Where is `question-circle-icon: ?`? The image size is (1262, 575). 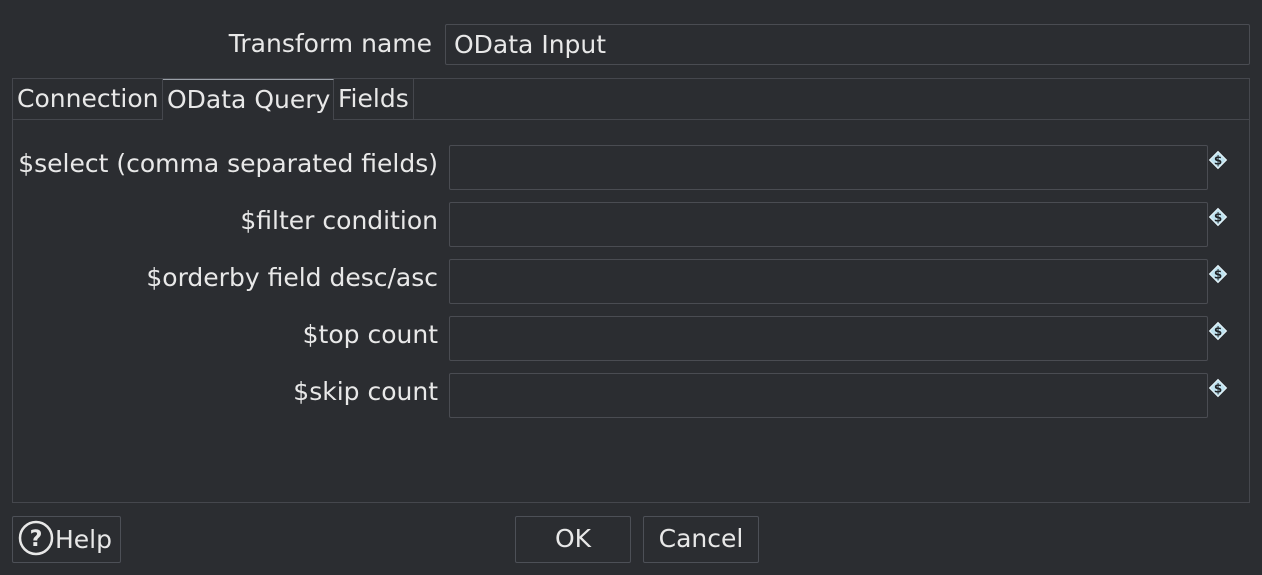
question-circle-icon: ? is located at coordinates (36, 538).